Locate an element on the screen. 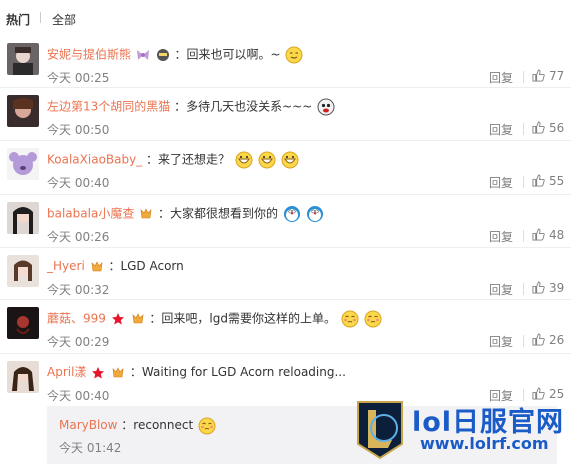 Image resolution: width=571 pixels, height=464 pixels. tab-hot: 热门 is located at coordinates (18, 19).